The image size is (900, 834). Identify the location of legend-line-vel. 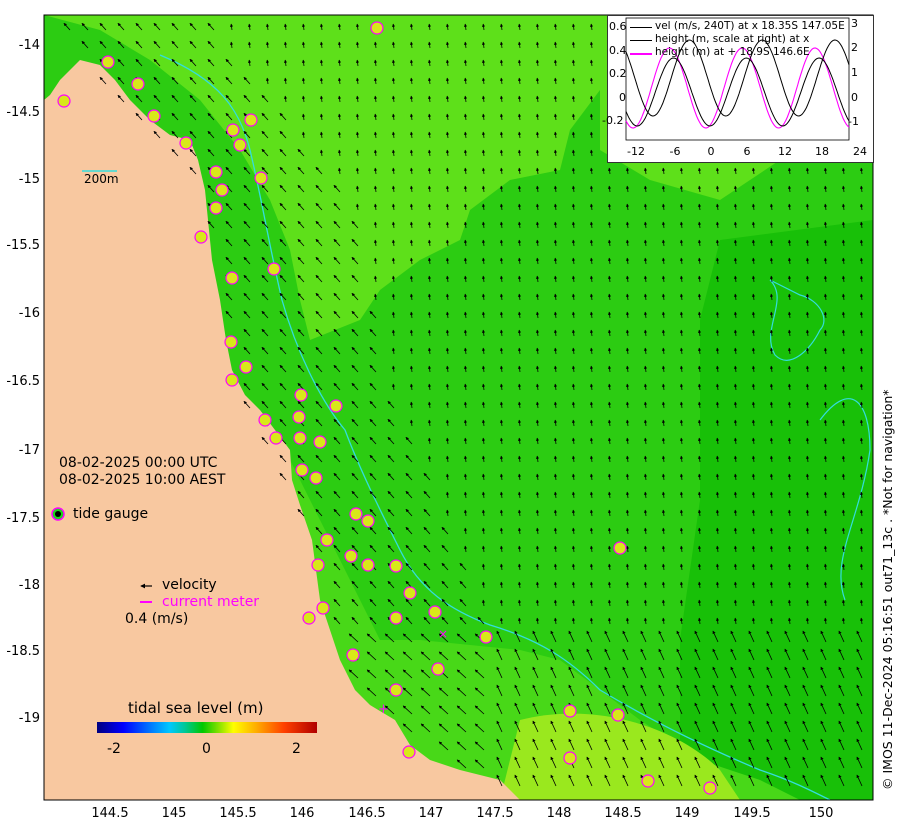
(641, 27).